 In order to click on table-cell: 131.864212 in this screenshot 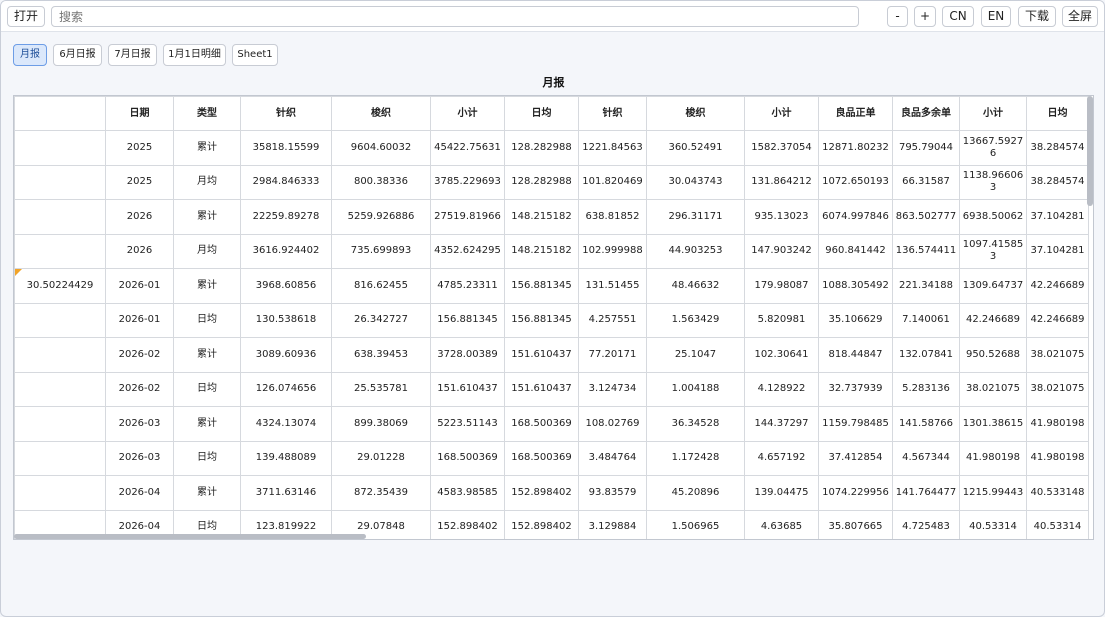, I will do `click(781, 182)`.